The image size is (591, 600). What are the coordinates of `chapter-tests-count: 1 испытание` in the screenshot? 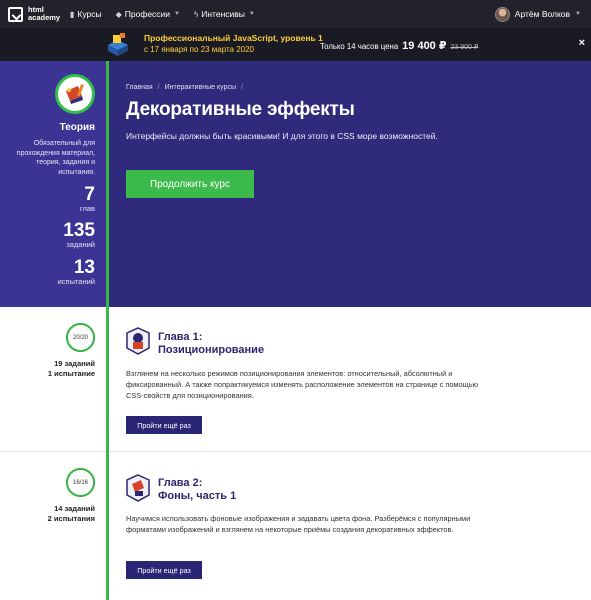 It's located at (71, 373).